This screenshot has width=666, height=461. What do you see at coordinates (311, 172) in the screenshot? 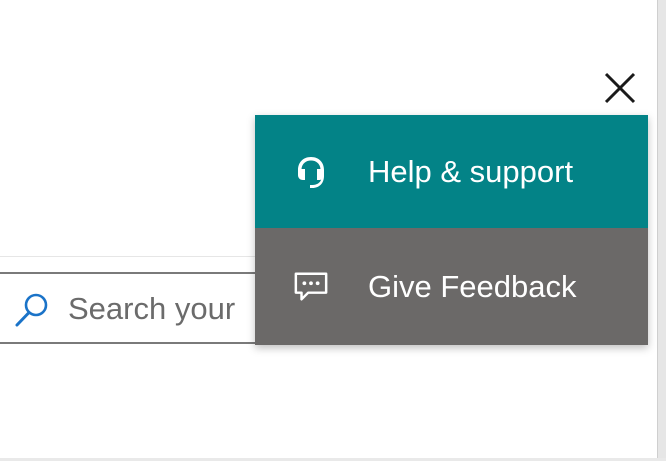
I see `headset-icon` at bounding box center [311, 172].